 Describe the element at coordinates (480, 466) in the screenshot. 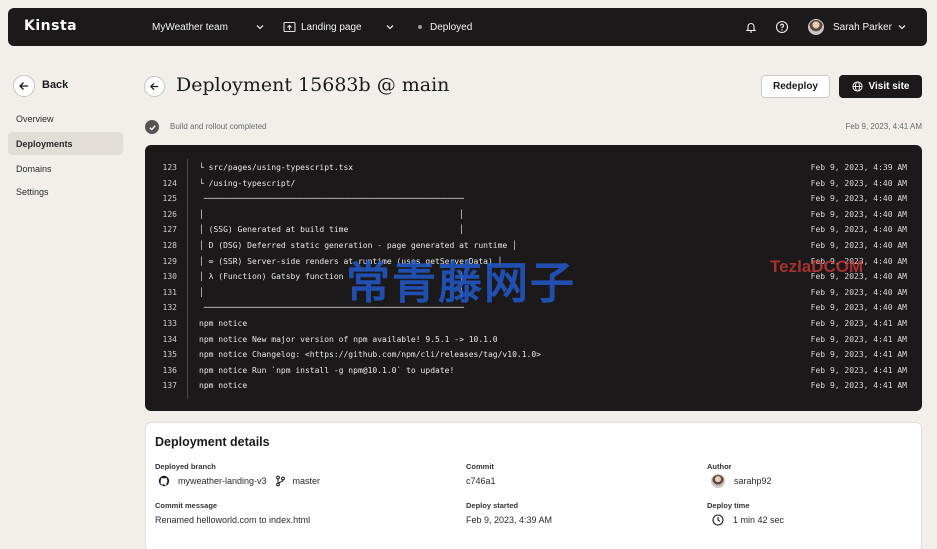

I see `commit-label: Commit` at that location.